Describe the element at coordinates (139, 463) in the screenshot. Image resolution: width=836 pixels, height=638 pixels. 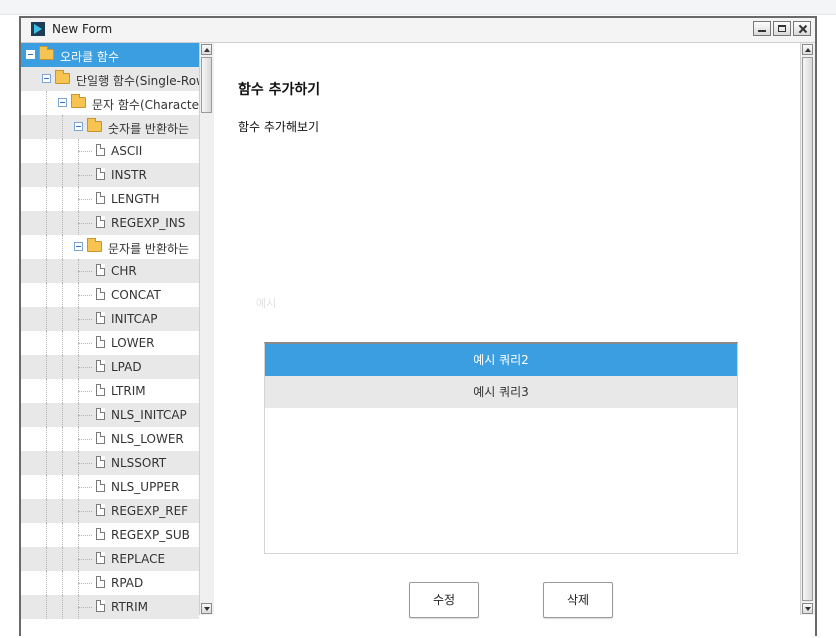
I see `tree-node-label: NLSSORT` at that location.